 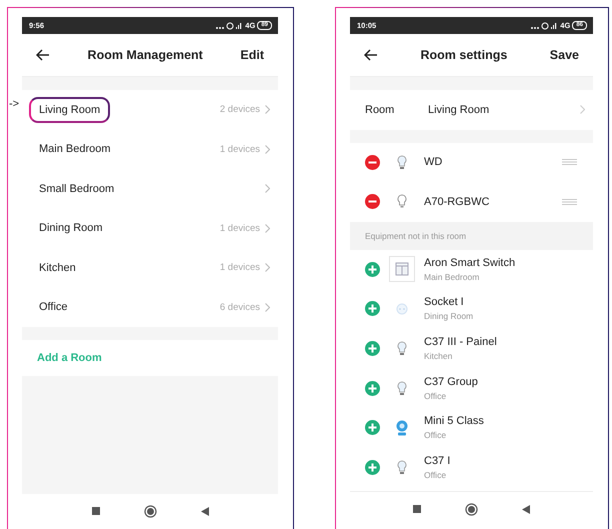 I want to click on device-name: Aron Smart Switch, so click(x=470, y=262).